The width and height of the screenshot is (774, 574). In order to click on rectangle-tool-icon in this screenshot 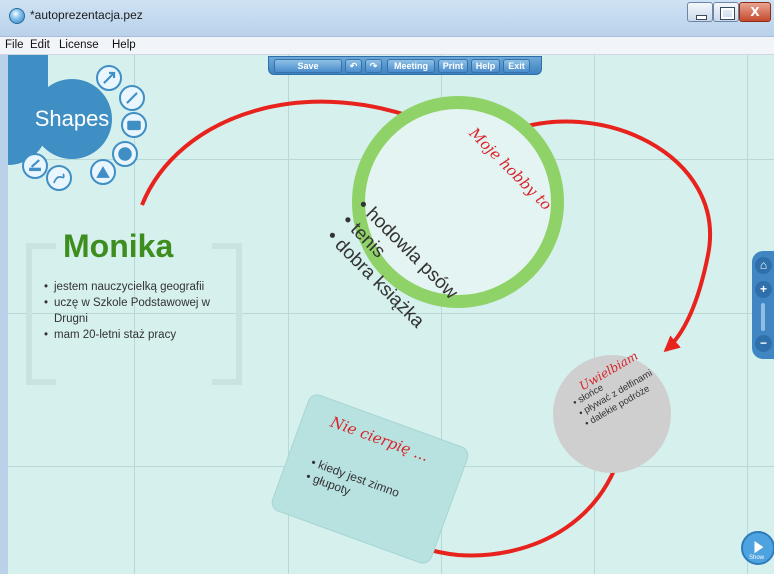, I will do `click(134, 125)`.